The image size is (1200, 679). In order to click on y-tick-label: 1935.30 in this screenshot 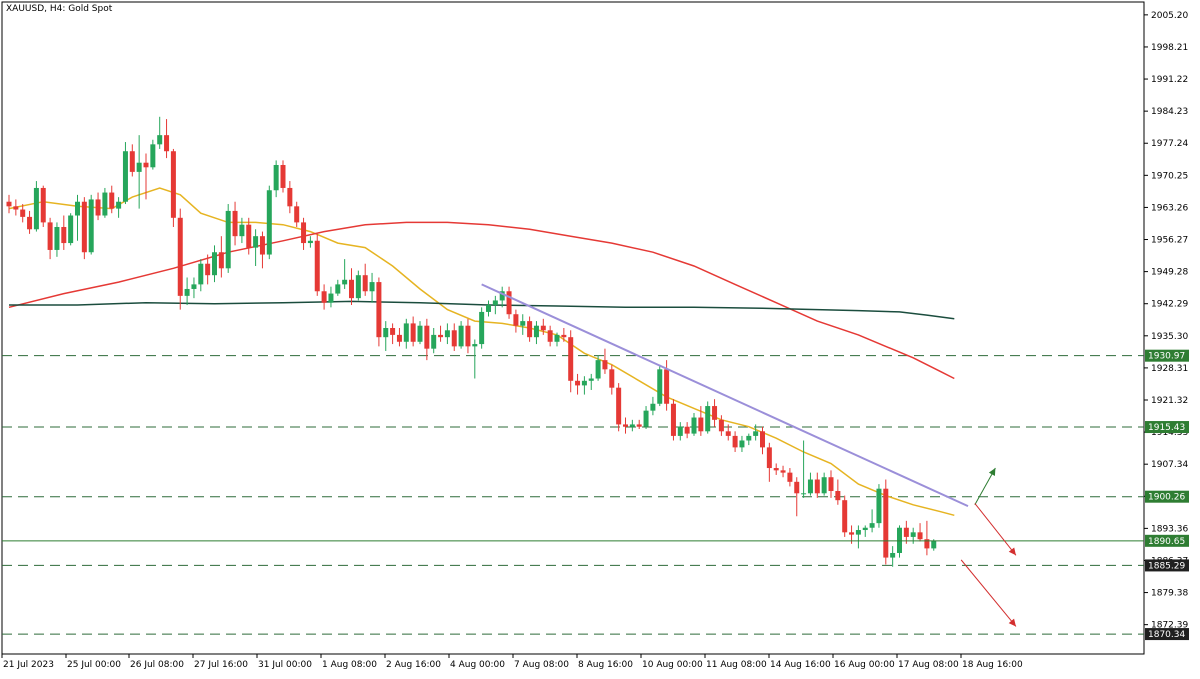, I will do `click(1169, 337)`.